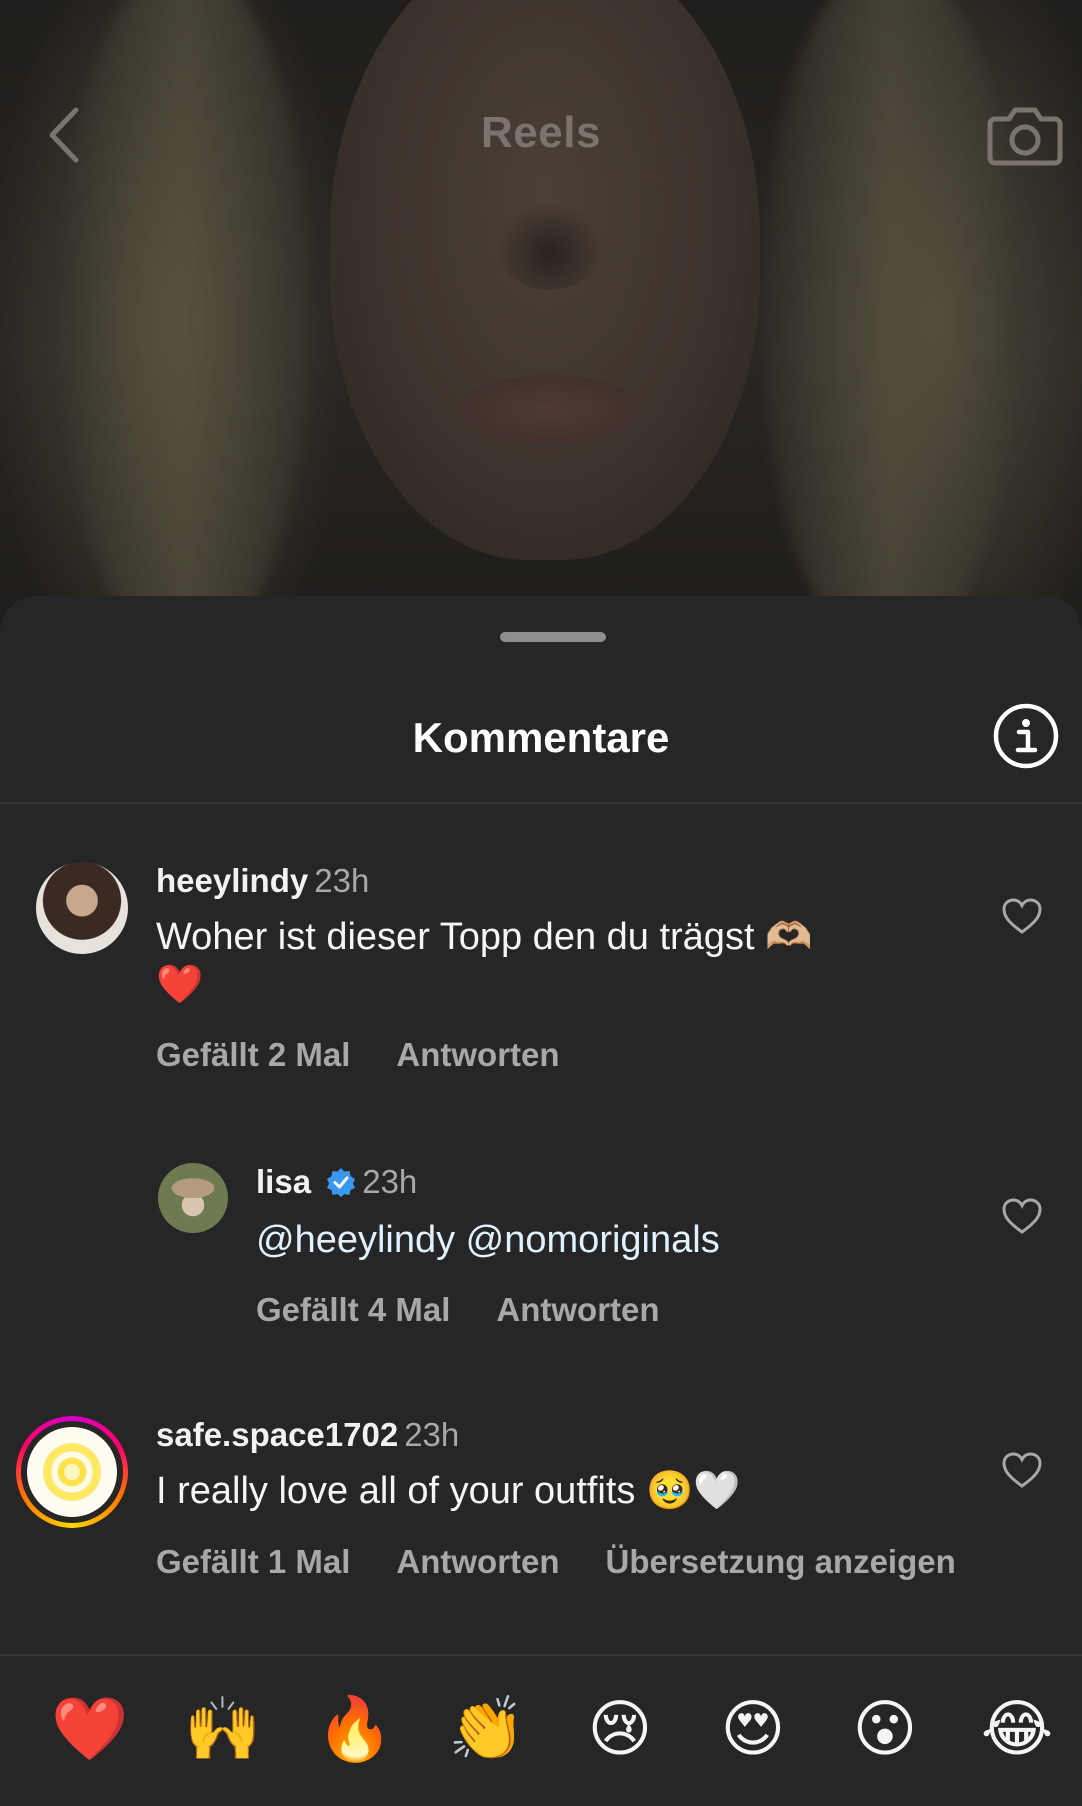  Describe the element at coordinates (277, 1434) in the screenshot. I see `comment-username: safe.space1702` at that location.